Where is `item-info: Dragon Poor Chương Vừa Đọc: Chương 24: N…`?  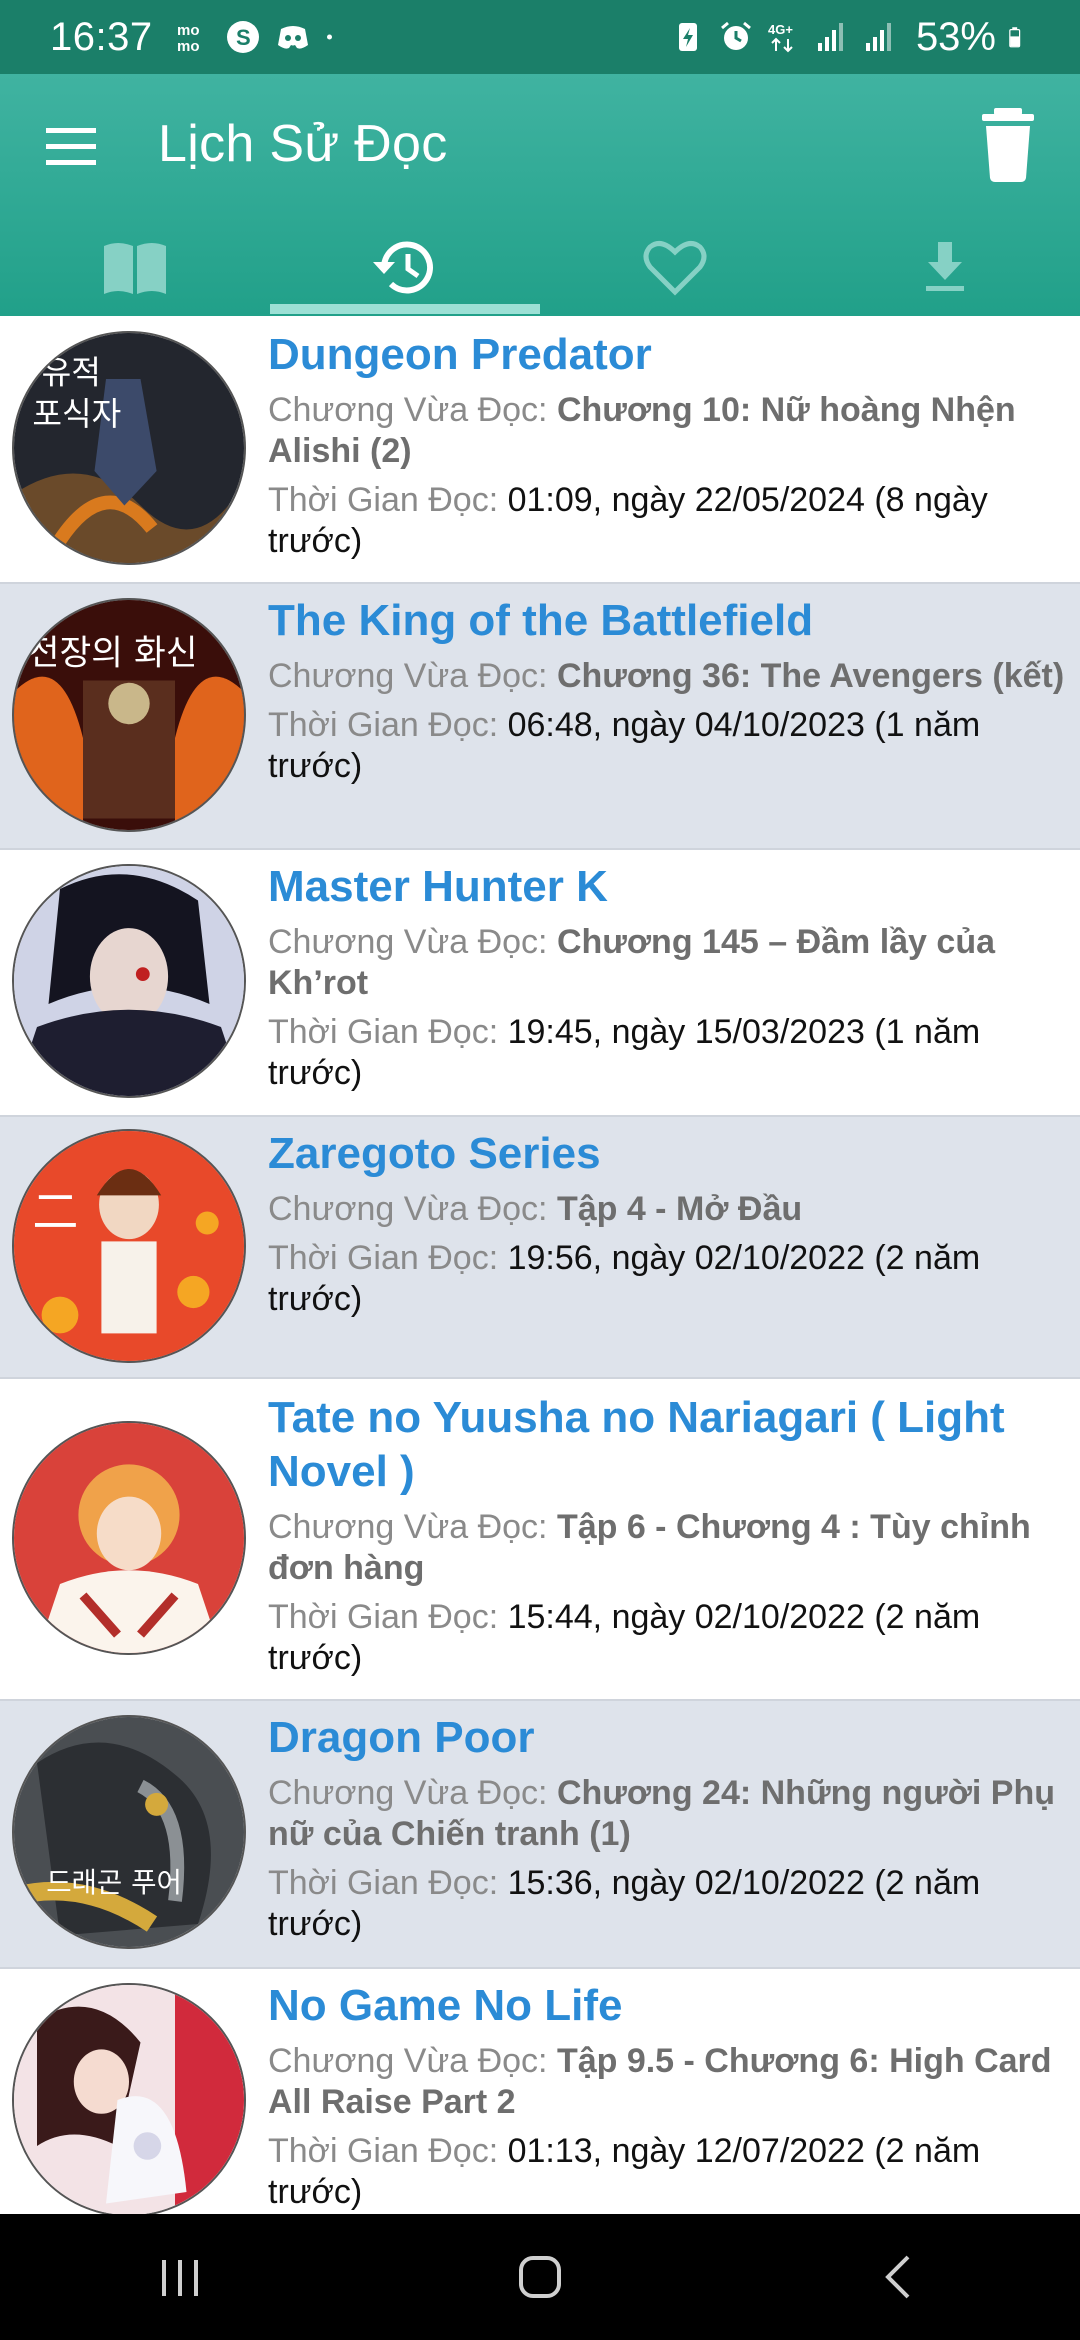 item-info: Dragon Poor Chương Vừa Đọc: Chương 24: N… is located at coordinates (670, 1828).